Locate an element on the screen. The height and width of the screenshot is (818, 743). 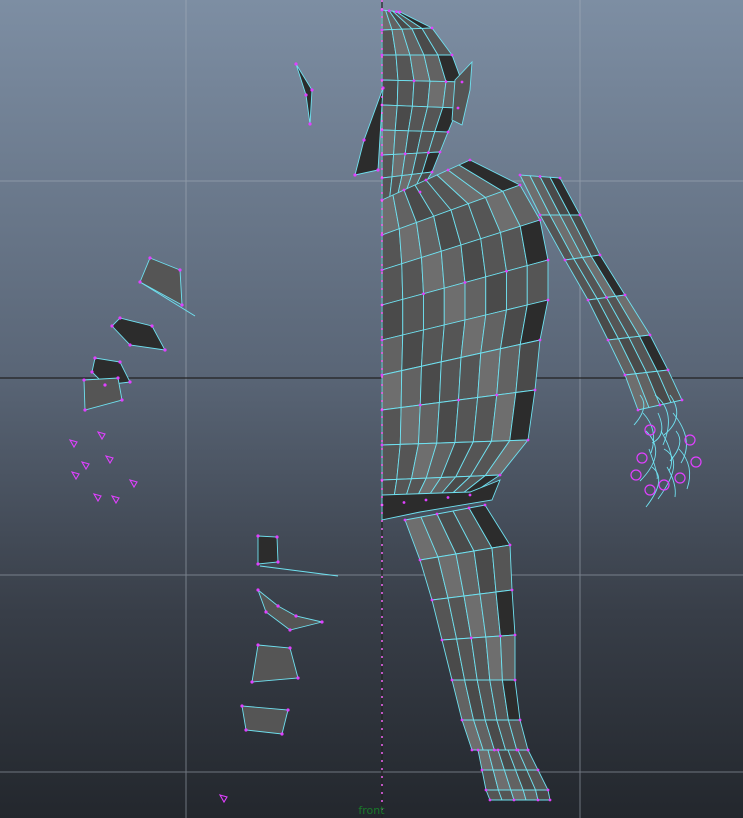
leg-face is located at coordinates (507, 657).